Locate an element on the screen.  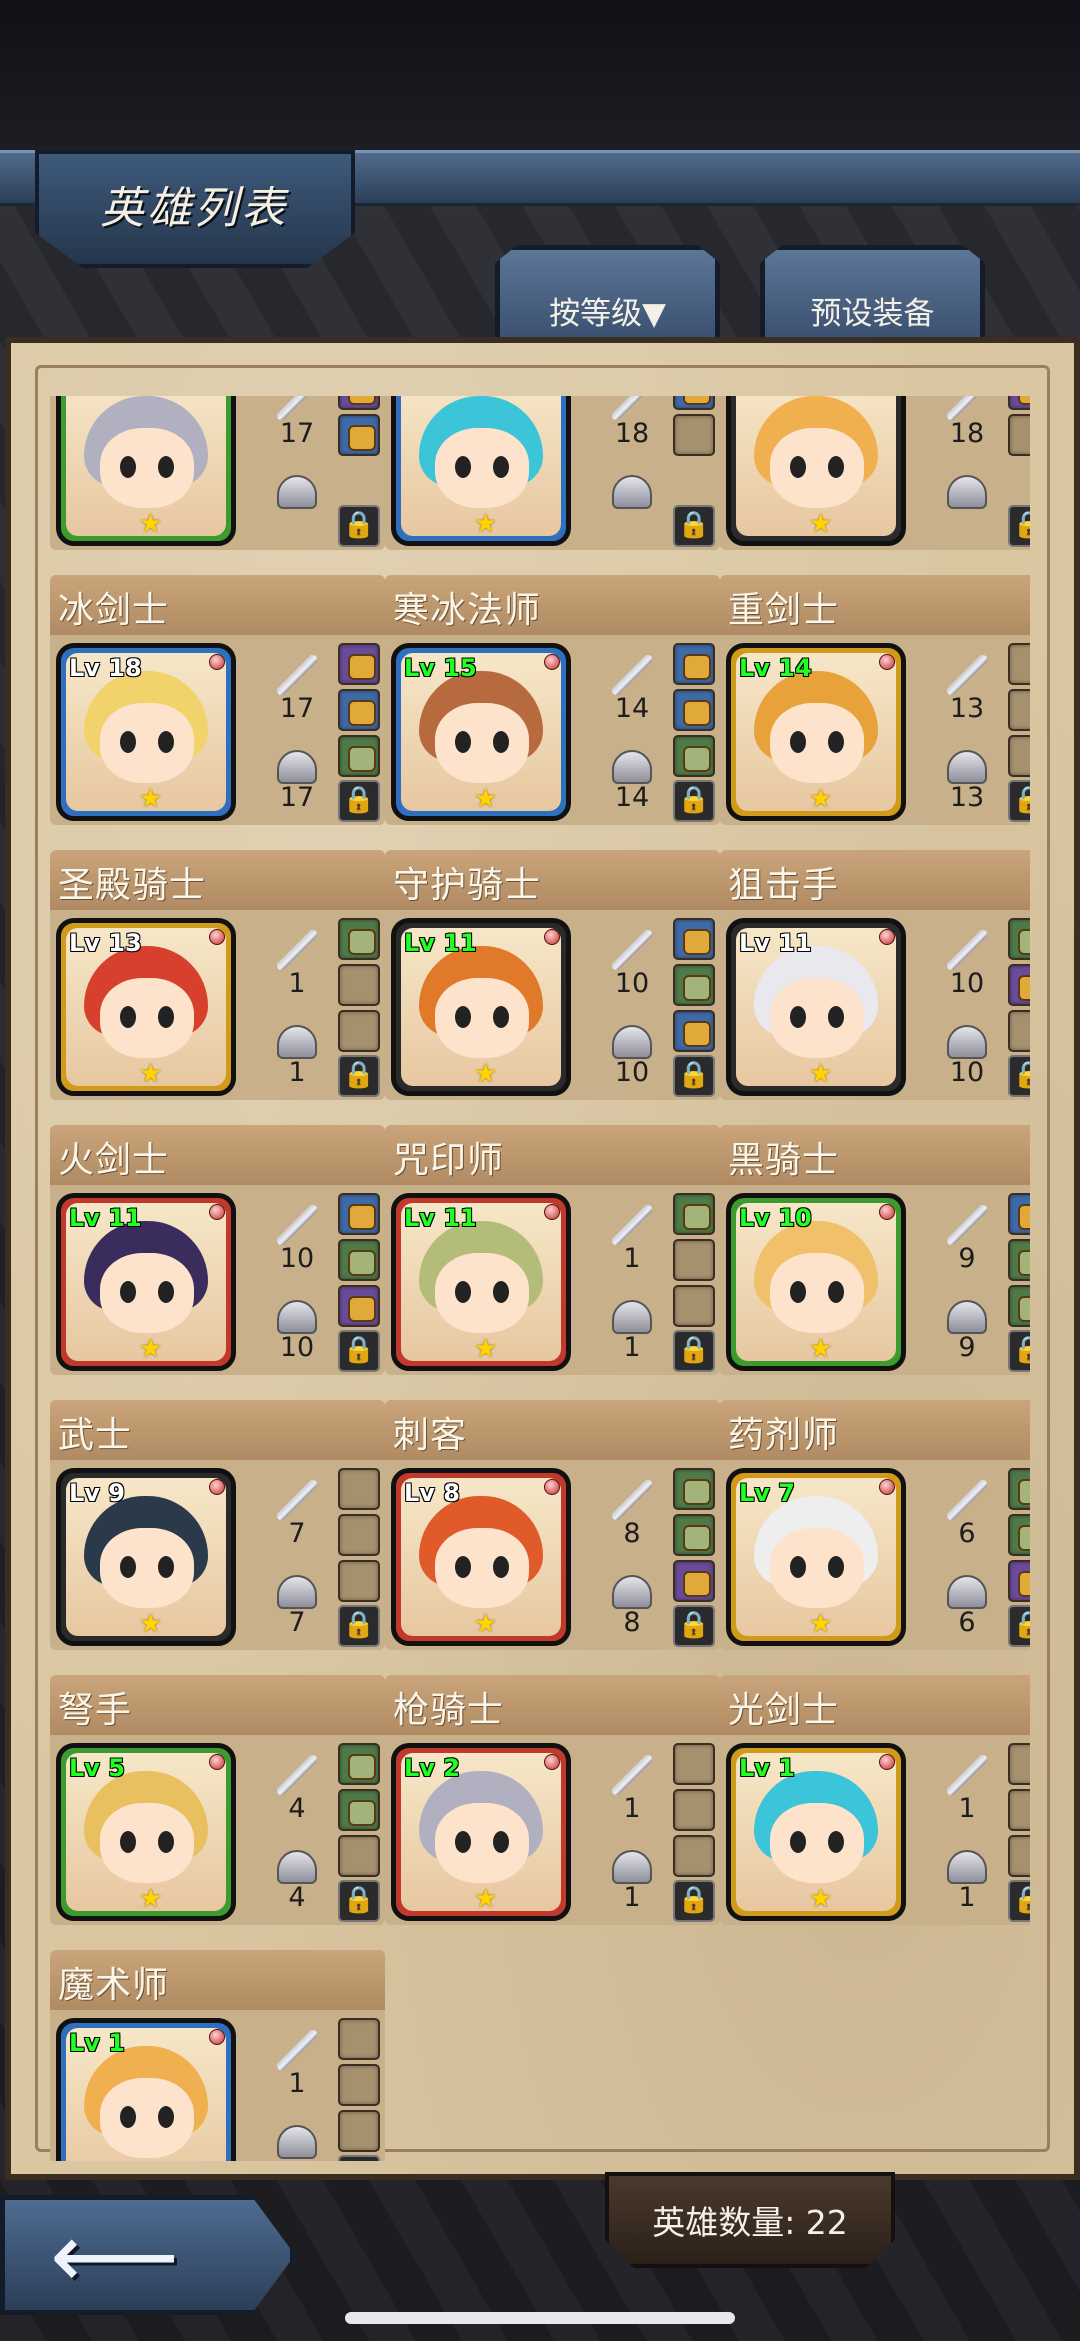
hero-portrait: Lv 9 ★ is located at coordinates (146, 1557).